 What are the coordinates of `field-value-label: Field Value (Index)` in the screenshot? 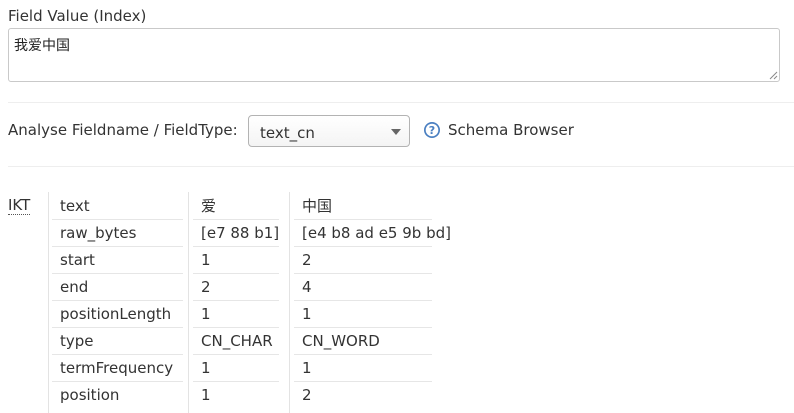 It's located at (77, 16).